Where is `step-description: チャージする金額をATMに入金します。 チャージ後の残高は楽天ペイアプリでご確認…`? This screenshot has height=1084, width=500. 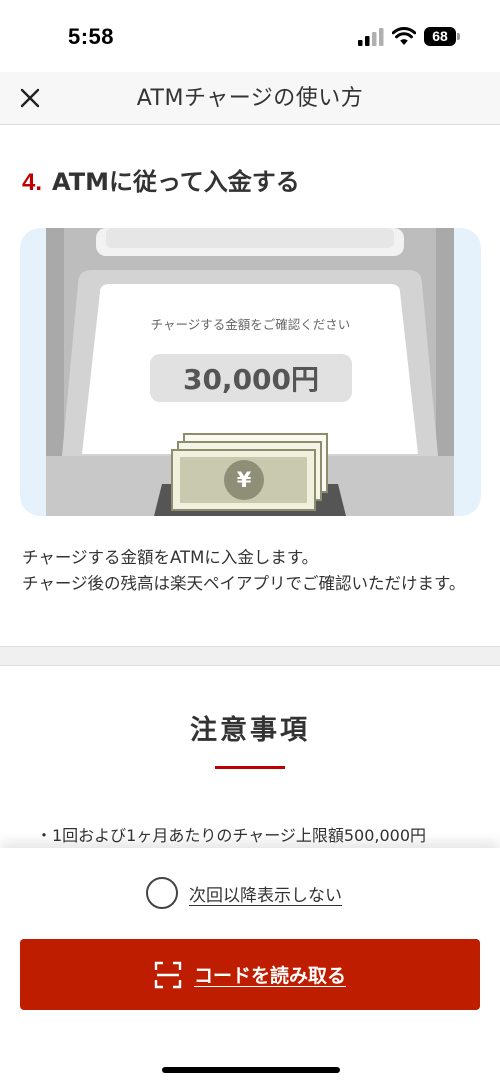
step-description: チャージする金額をATMに入金します。 チャージ後の残高は楽天ペイアプリでご確認… is located at coordinates (252, 571).